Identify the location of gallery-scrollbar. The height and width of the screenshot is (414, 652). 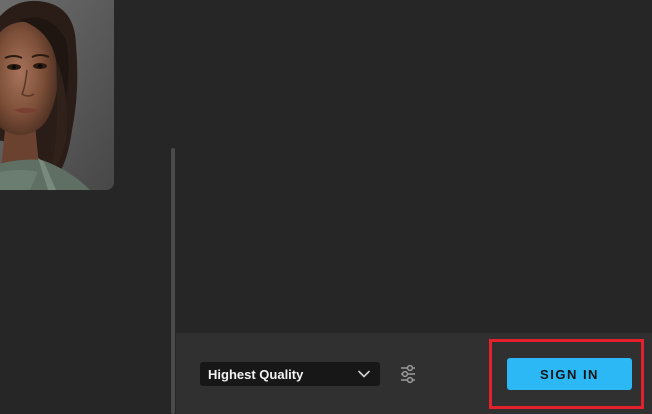
(173, 281).